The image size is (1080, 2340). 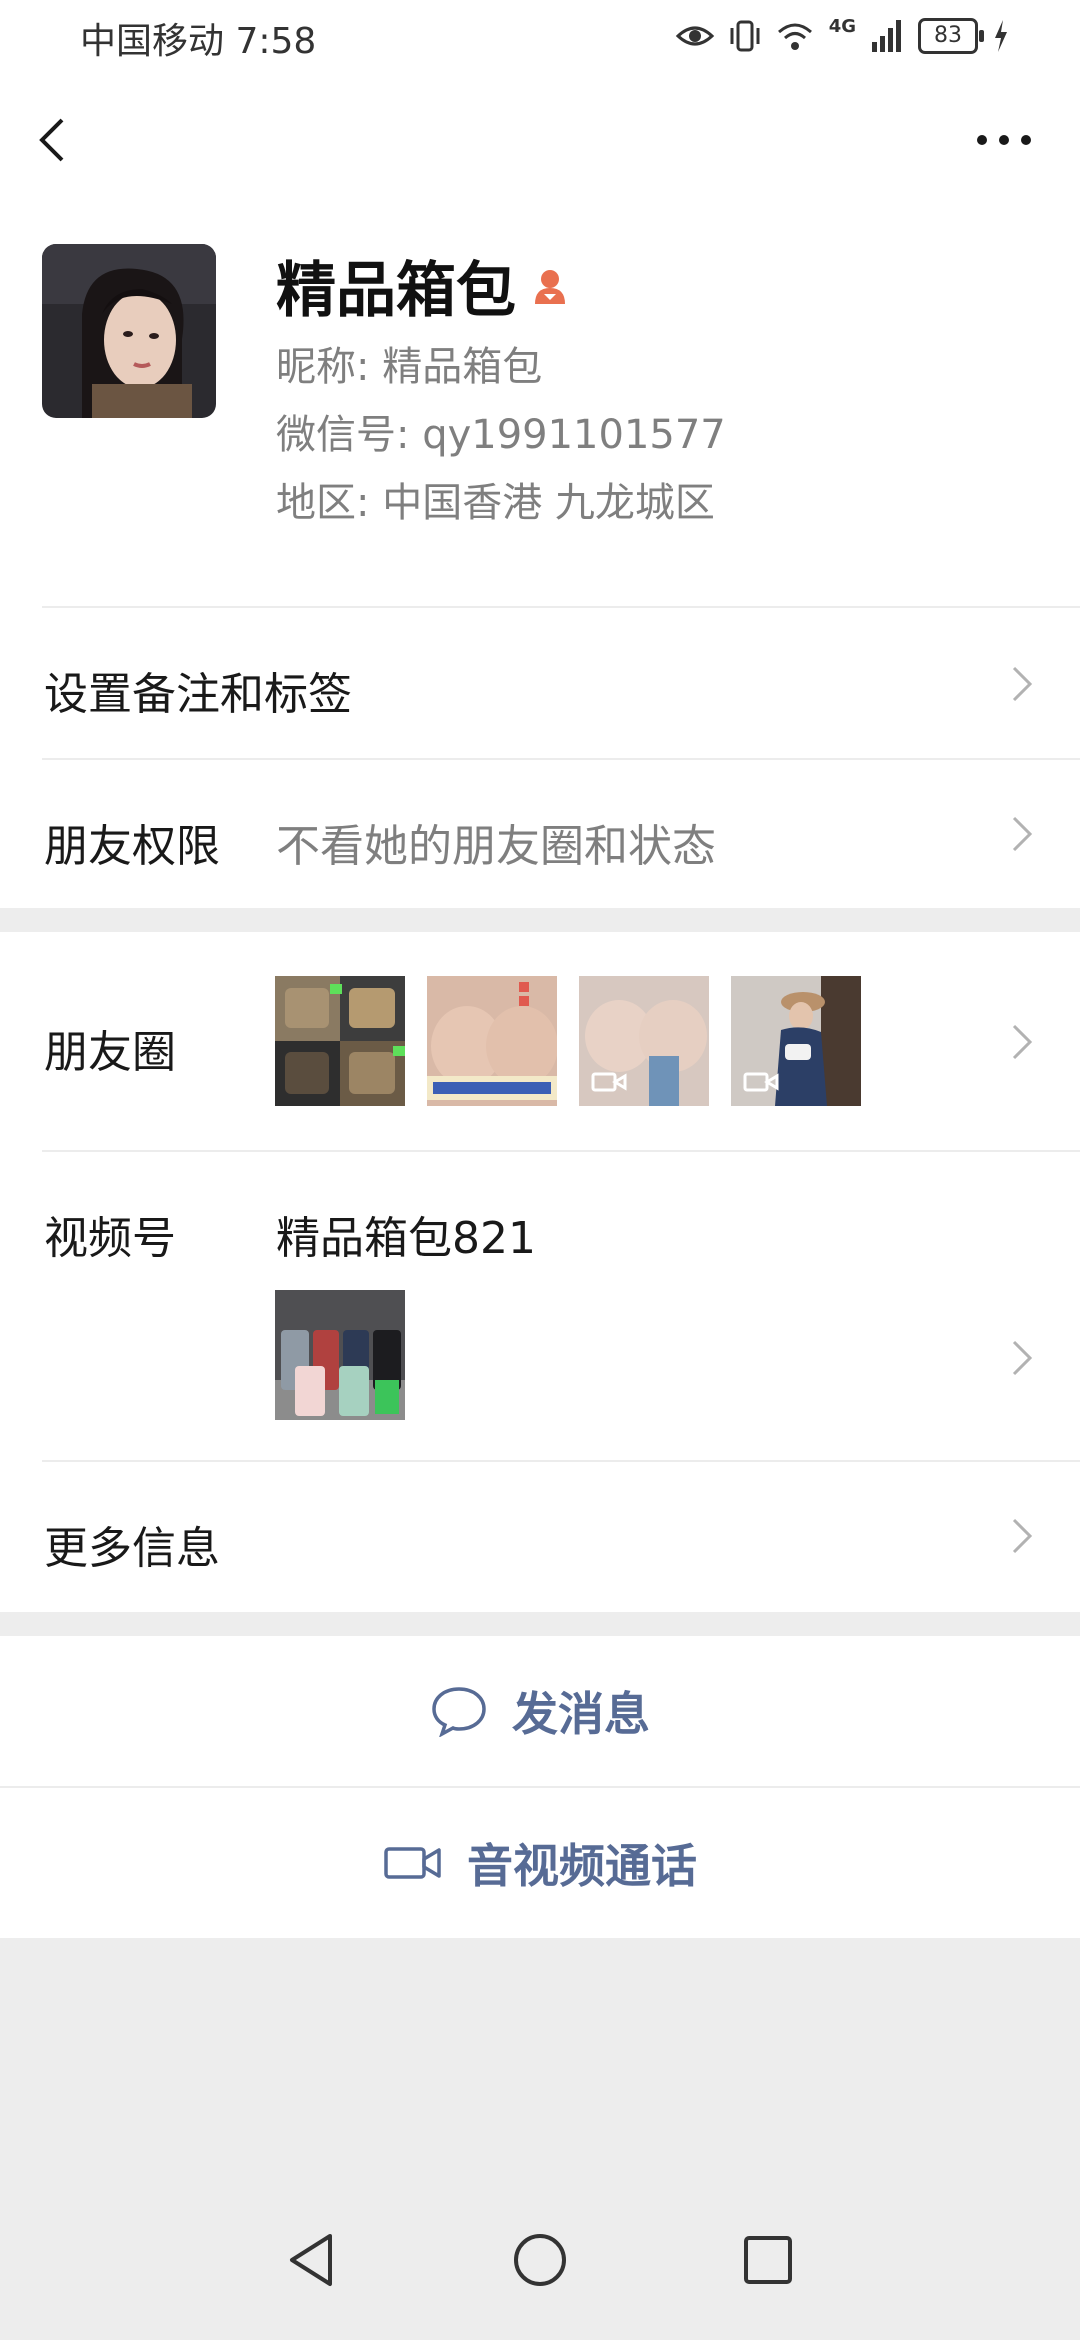 What do you see at coordinates (581, 1714) in the screenshot?
I see `send-message-label: 发消息` at bounding box center [581, 1714].